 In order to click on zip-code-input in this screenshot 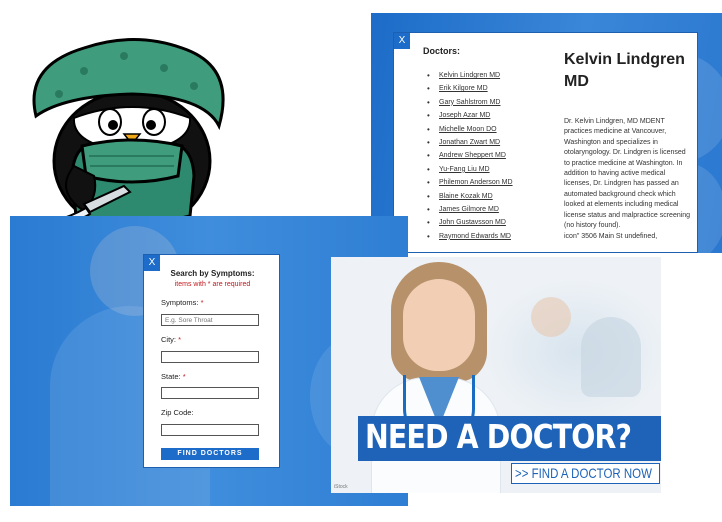, I will do `click(210, 430)`.